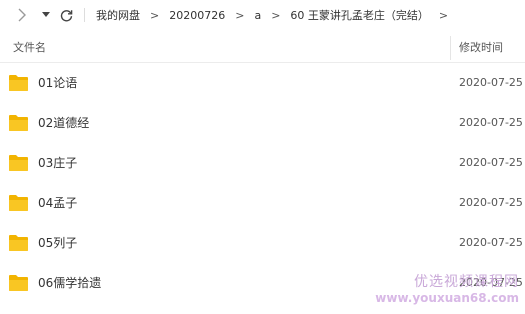 This screenshot has height=314, width=525. What do you see at coordinates (197, 15) in the screenshot?
I see `breadcrumb-item-date: 20200726` at bounding box center [197, 15].